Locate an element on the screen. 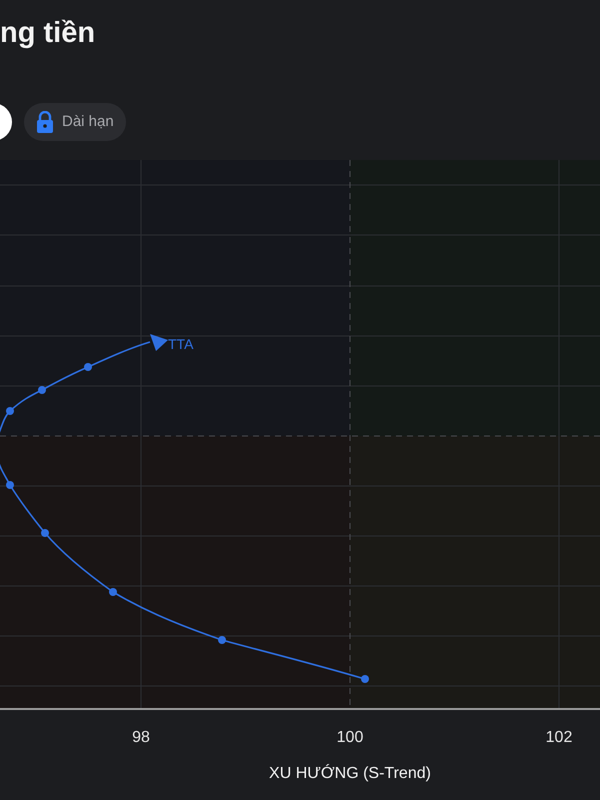  tick-label: 98 is located at coordinates (141, 738).